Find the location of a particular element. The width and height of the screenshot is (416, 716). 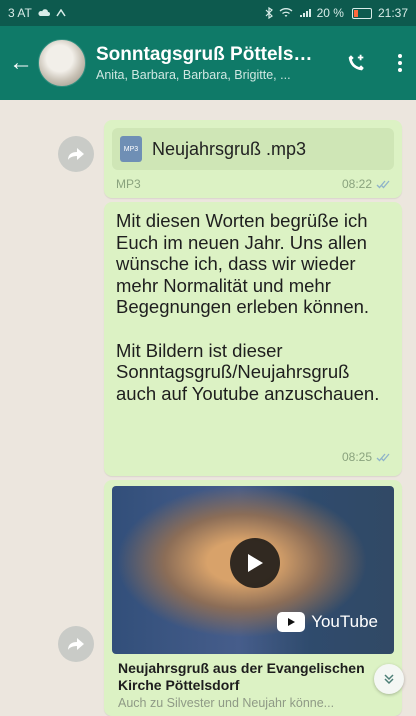

file-name: Neujahrsgruß .mp3 is located at coordinates (229, 148).